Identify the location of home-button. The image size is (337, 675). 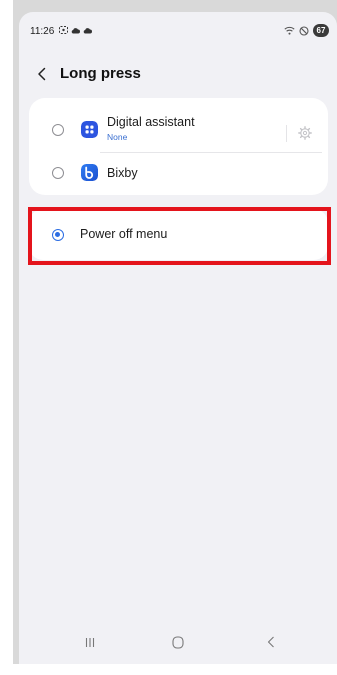
(178, 642).